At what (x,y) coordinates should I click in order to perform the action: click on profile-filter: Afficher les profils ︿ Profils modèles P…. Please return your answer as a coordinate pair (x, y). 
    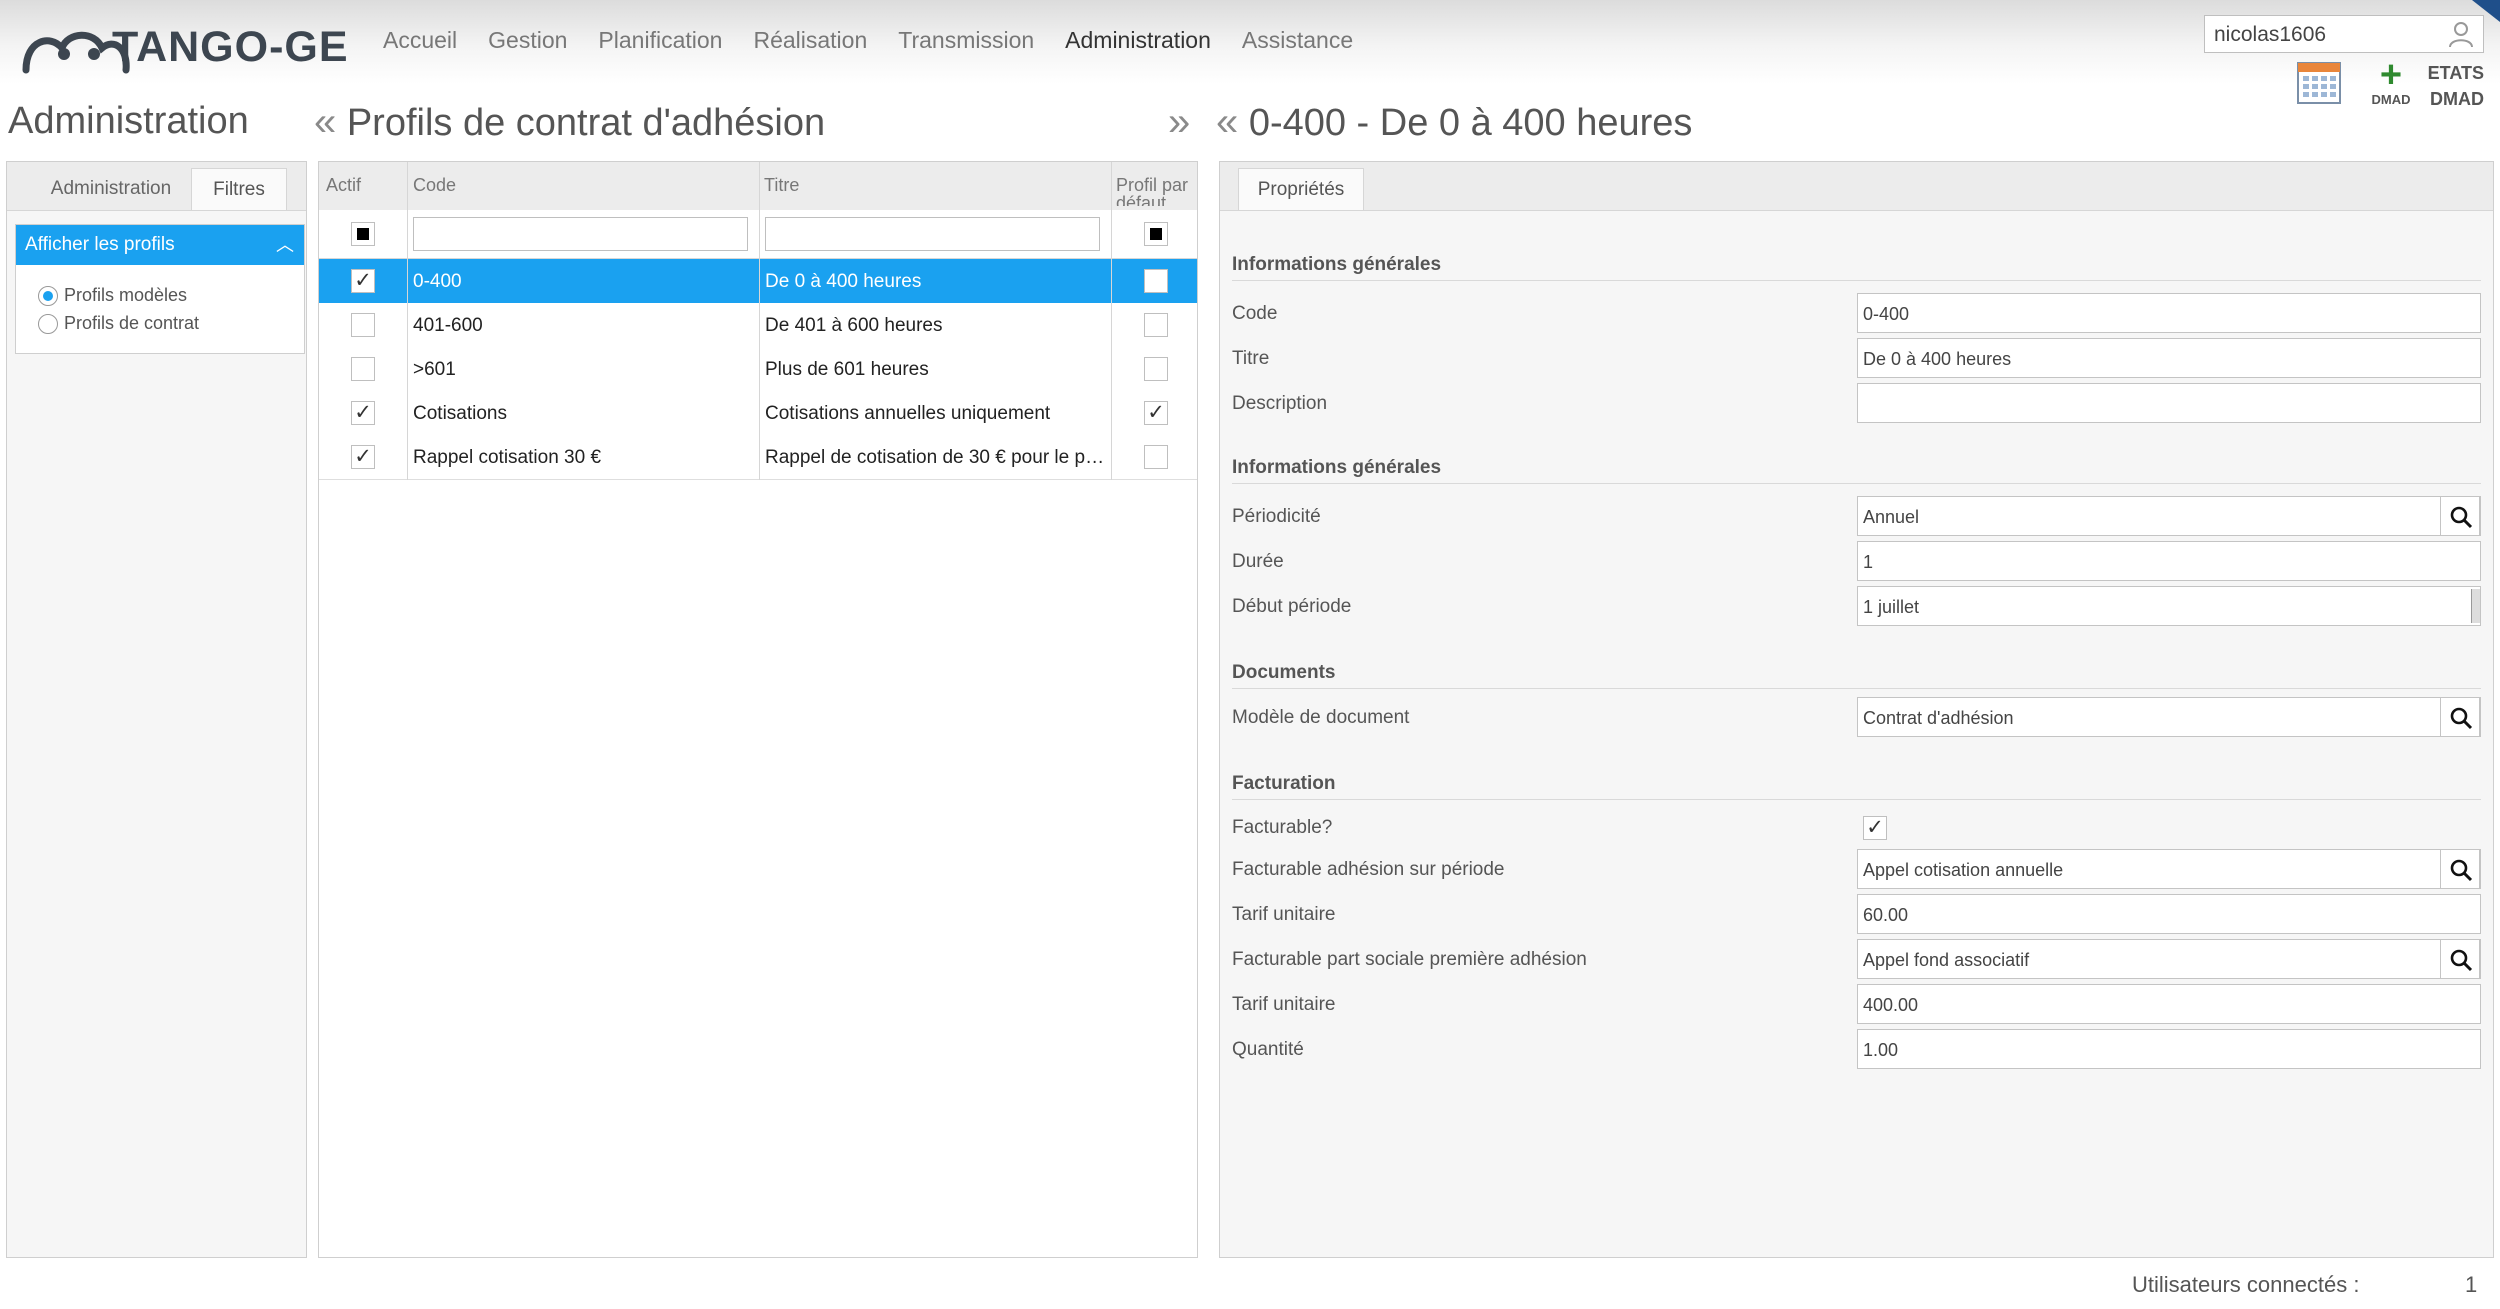
    Looking at the image, I should click on (160, 289).